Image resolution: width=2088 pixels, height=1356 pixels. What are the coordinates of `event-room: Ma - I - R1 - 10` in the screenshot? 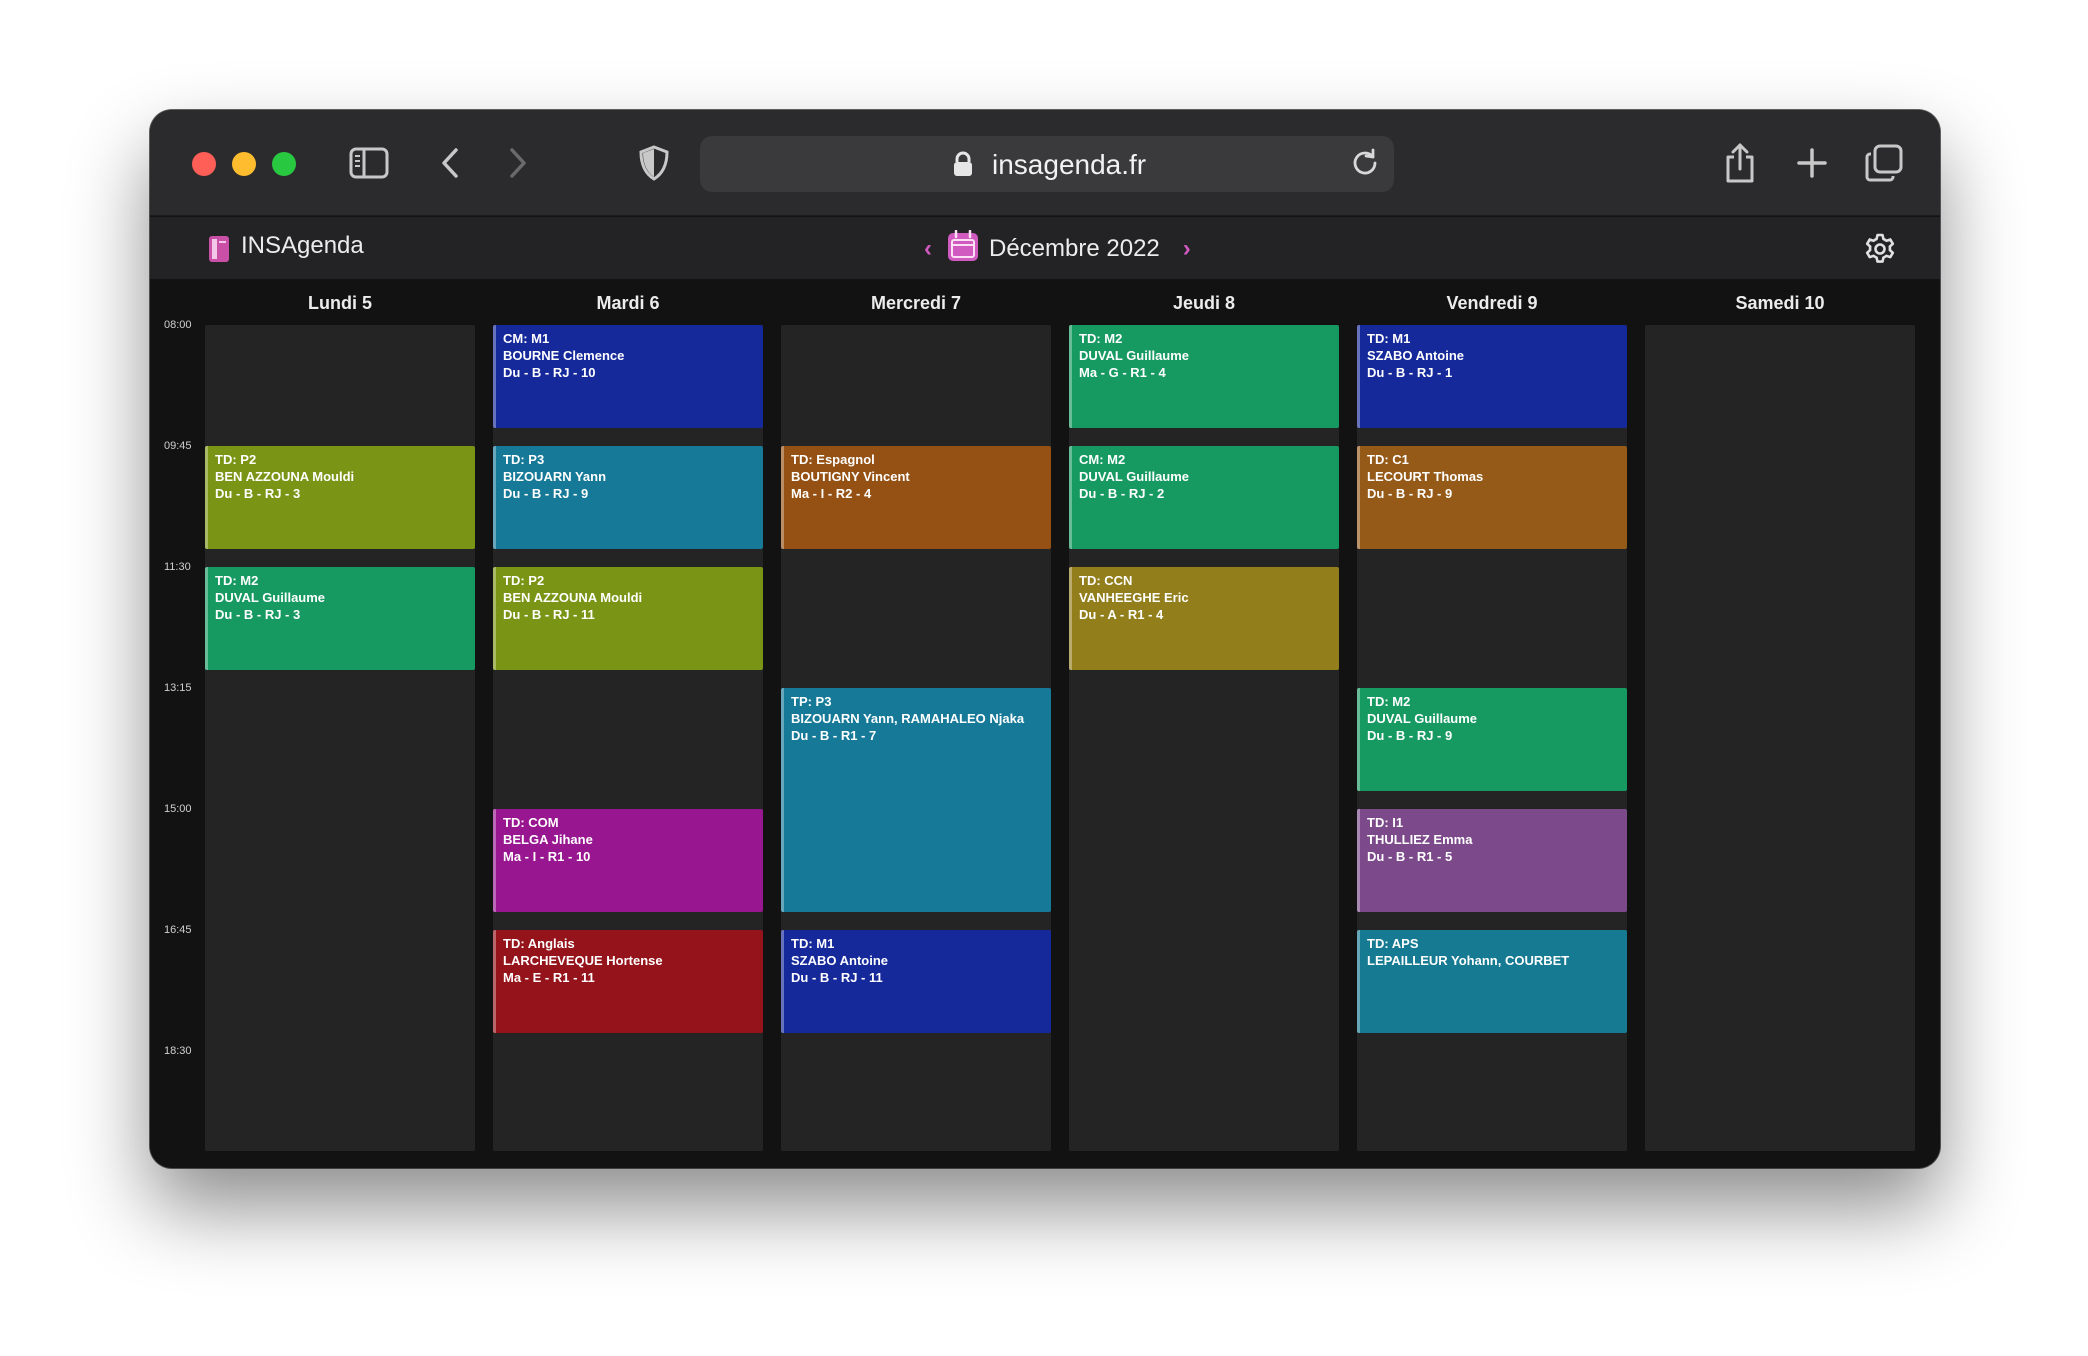 It's located at (547, 856).